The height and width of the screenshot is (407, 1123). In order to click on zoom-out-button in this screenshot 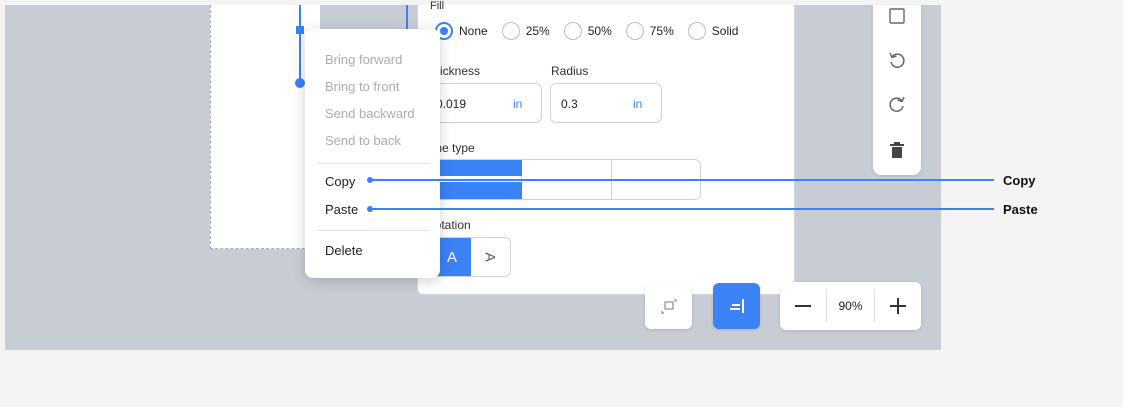, I will do `click(803, 306)`.